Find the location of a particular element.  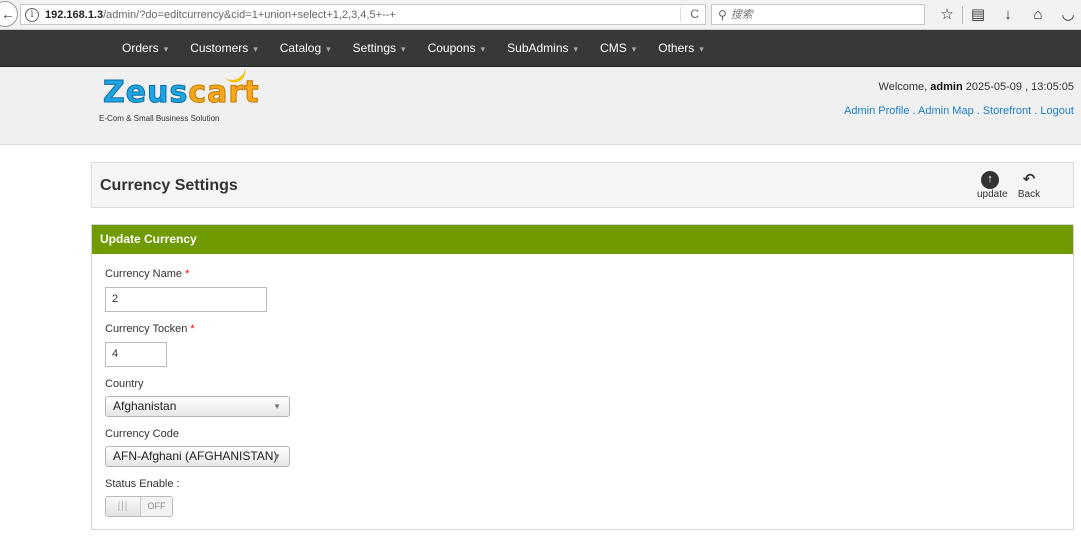

zeuscart-logo: Zeuscart E-Com & Small Business Solution is located at coordinates (179, 93).